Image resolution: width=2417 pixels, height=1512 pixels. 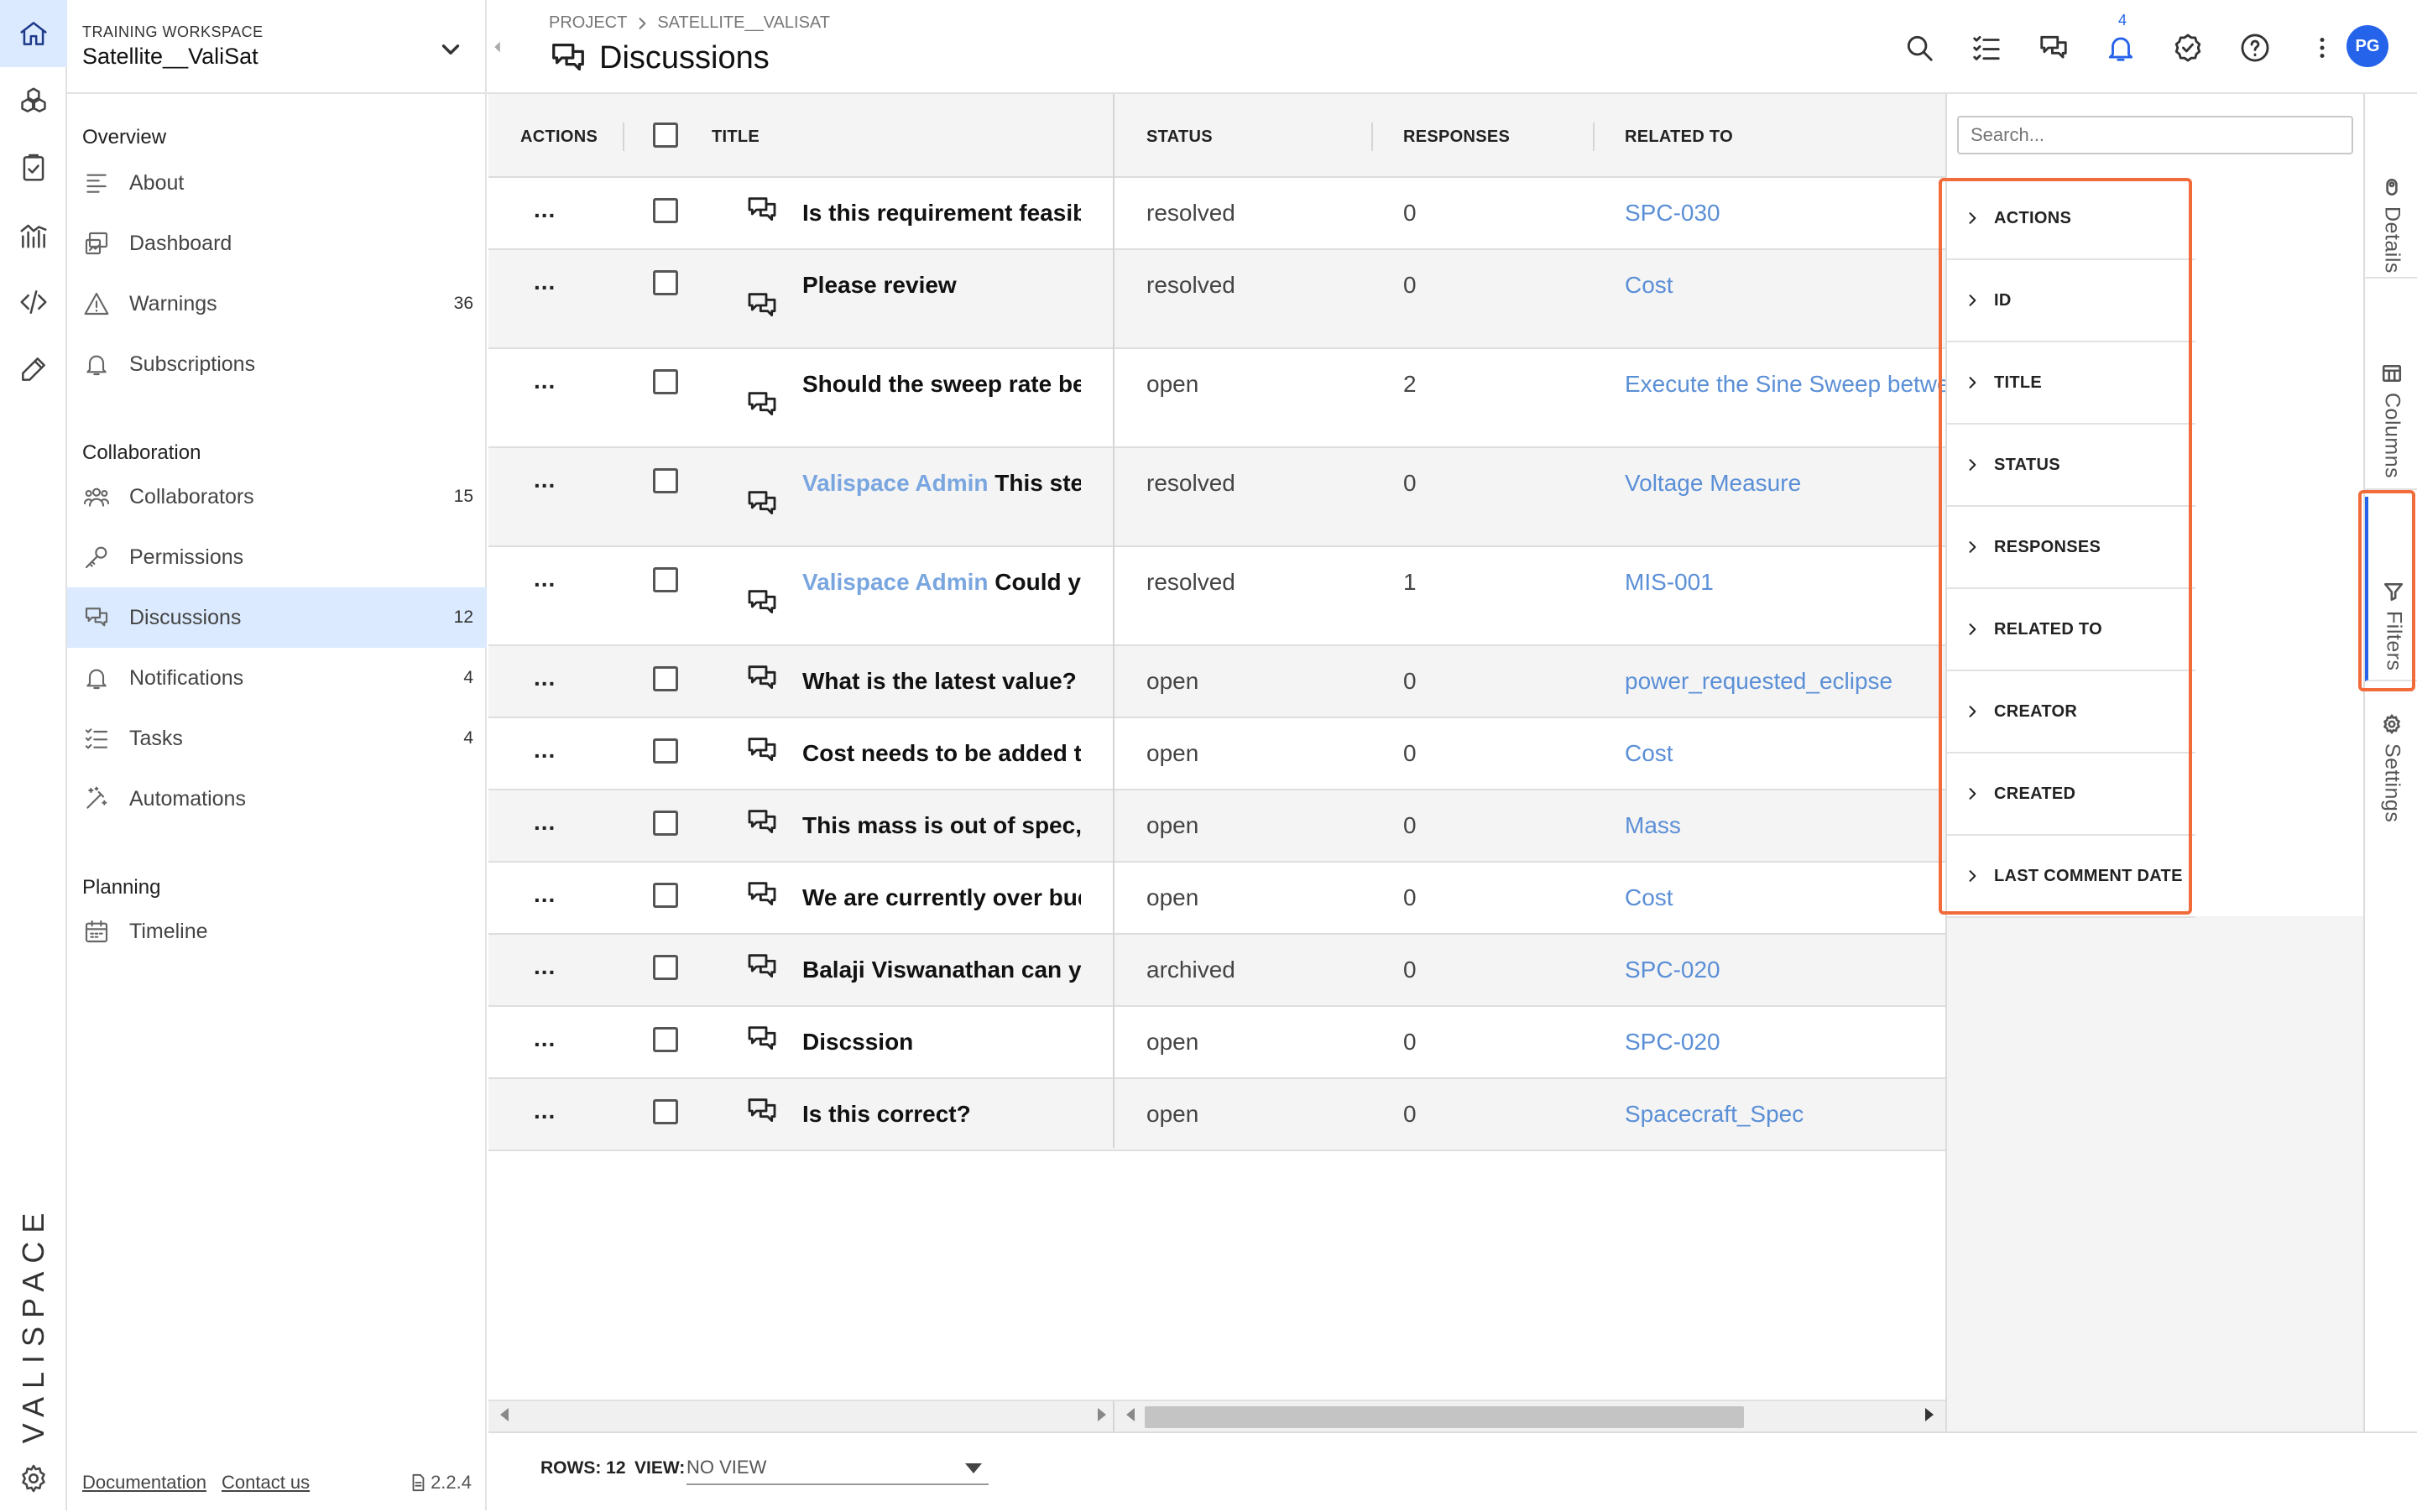 What do you see at coordinates (1785, 826) in the screenshot?
I see `related-to-link: Mass` at bounding box center [1785, 826].